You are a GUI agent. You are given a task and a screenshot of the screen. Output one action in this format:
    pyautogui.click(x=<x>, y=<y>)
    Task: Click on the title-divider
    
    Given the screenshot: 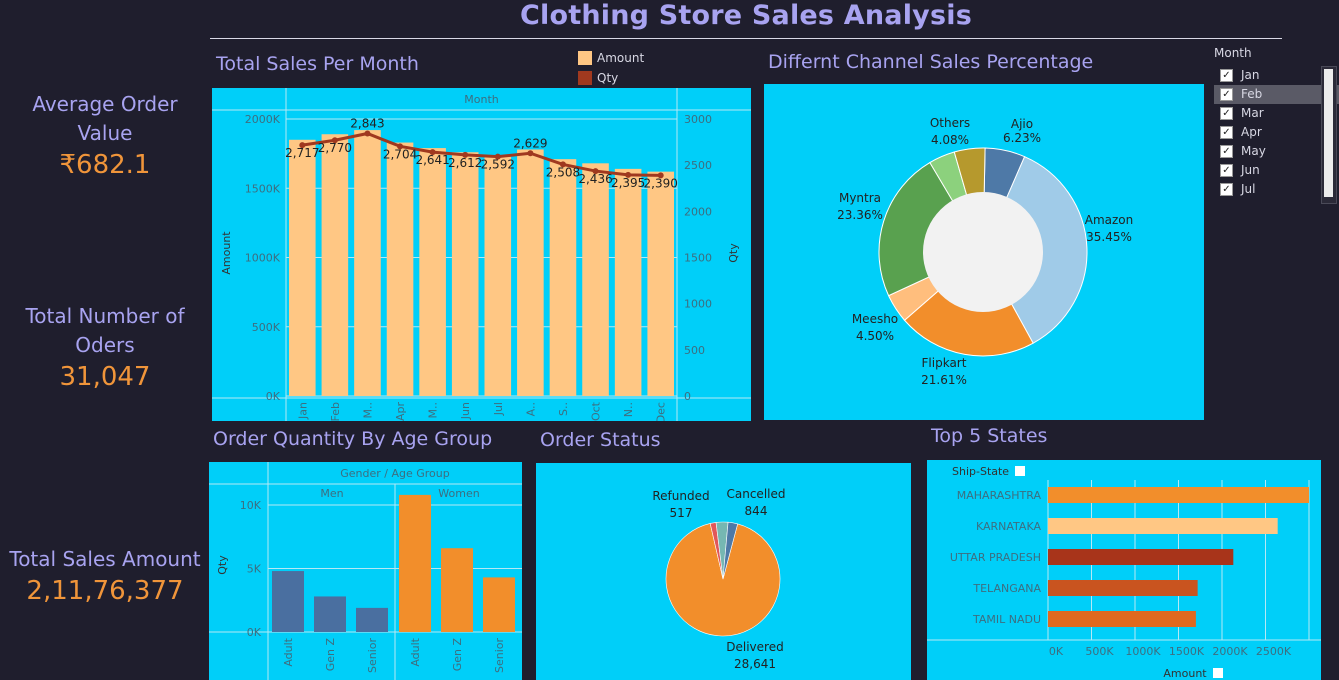 What is the action you would take?
    pyautogui.click(x=746, y=38)
    